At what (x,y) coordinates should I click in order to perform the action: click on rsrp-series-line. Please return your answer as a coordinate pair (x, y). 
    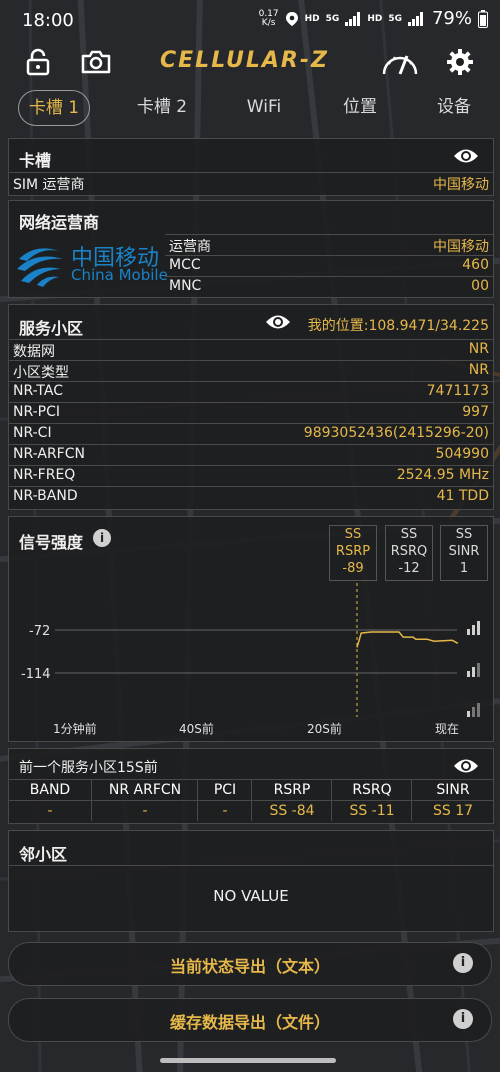
    Looking at the image, I should click on (407, 639).